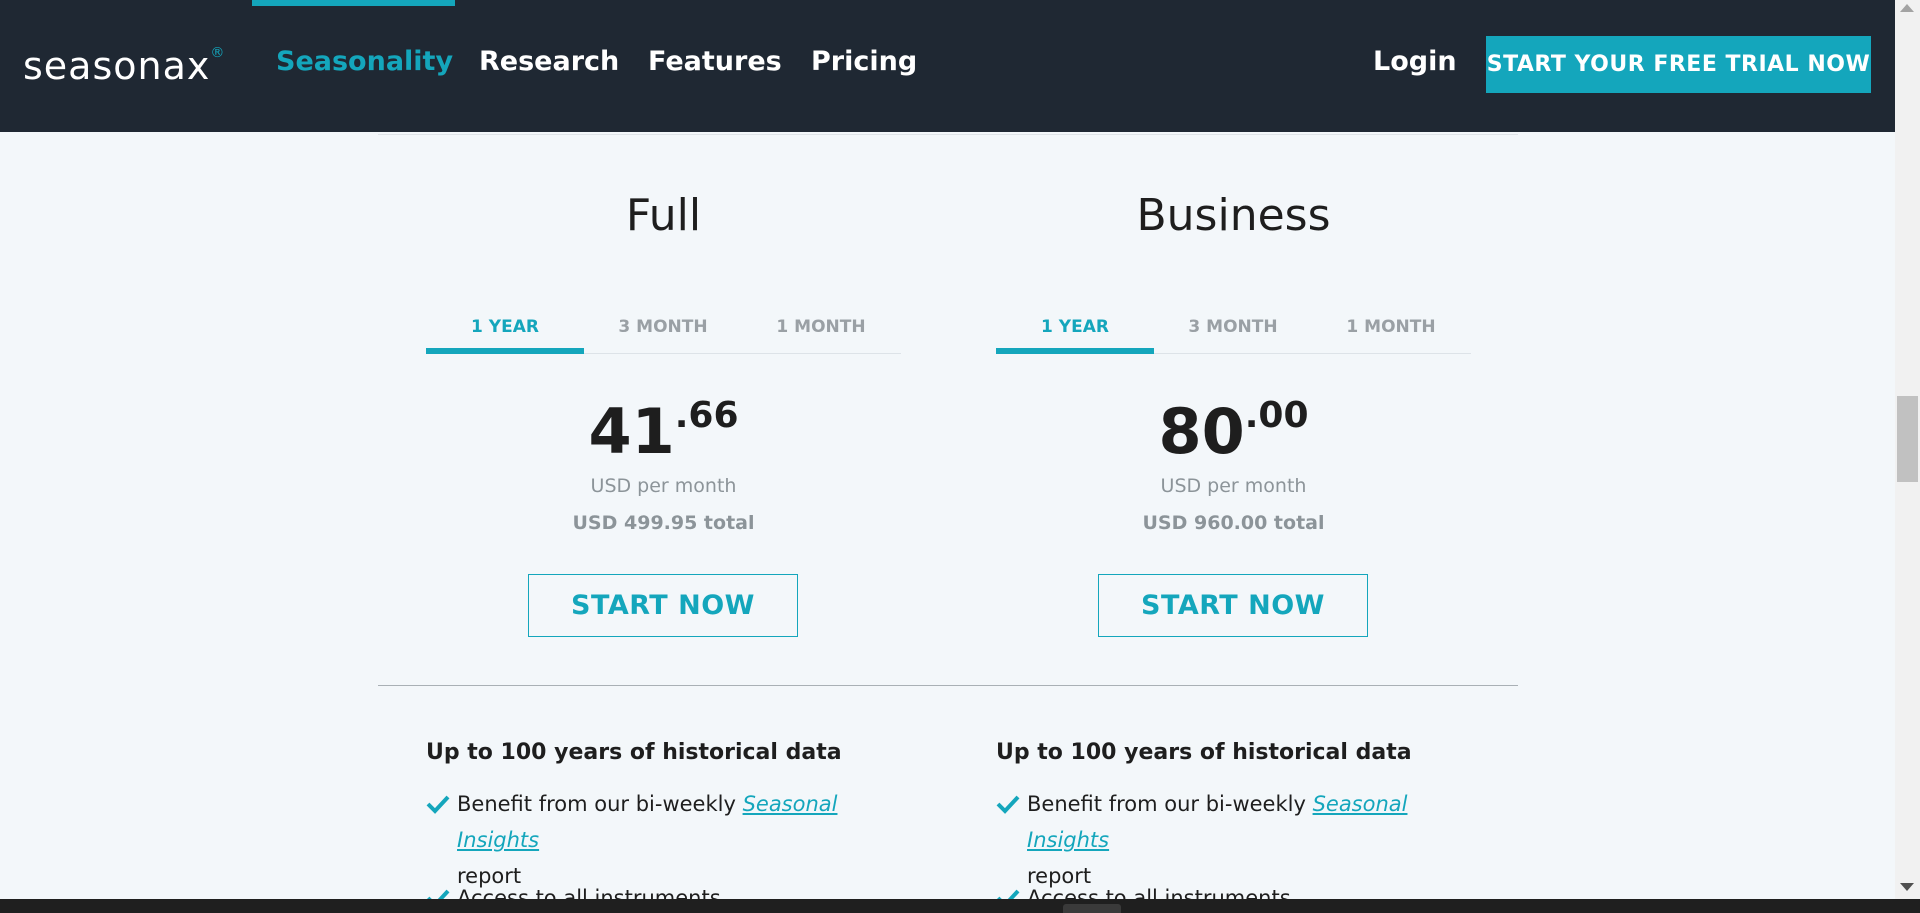 Image resolution: width=1920 pixels, height=913 pixels. What do you see at coordinates (1907, 8) in the screenshot?
I see `scroll-up-arrow-icon` at bounding box center [1907, 8].